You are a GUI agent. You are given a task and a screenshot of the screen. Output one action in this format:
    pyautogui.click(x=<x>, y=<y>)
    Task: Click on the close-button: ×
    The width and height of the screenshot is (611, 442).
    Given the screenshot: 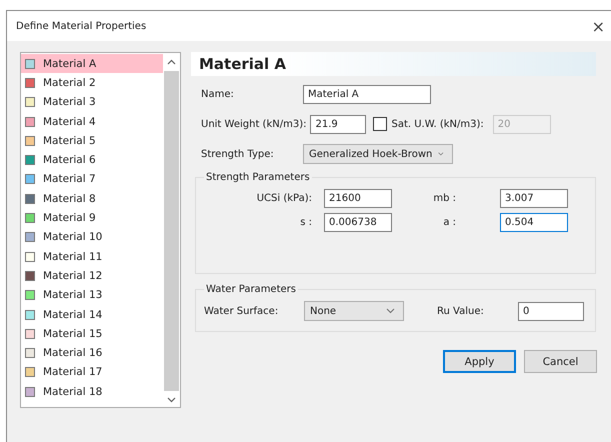 What is the action you would take?
    pyautogui.click(x=598, y=26)
    